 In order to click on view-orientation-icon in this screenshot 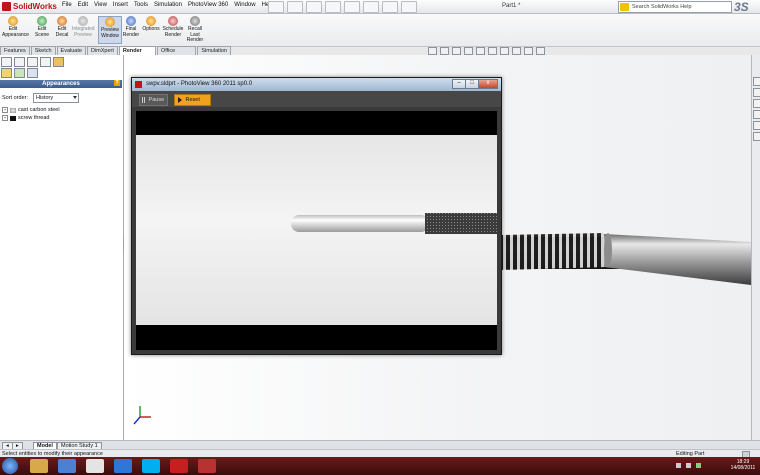, I will do `click(480, 51)`.